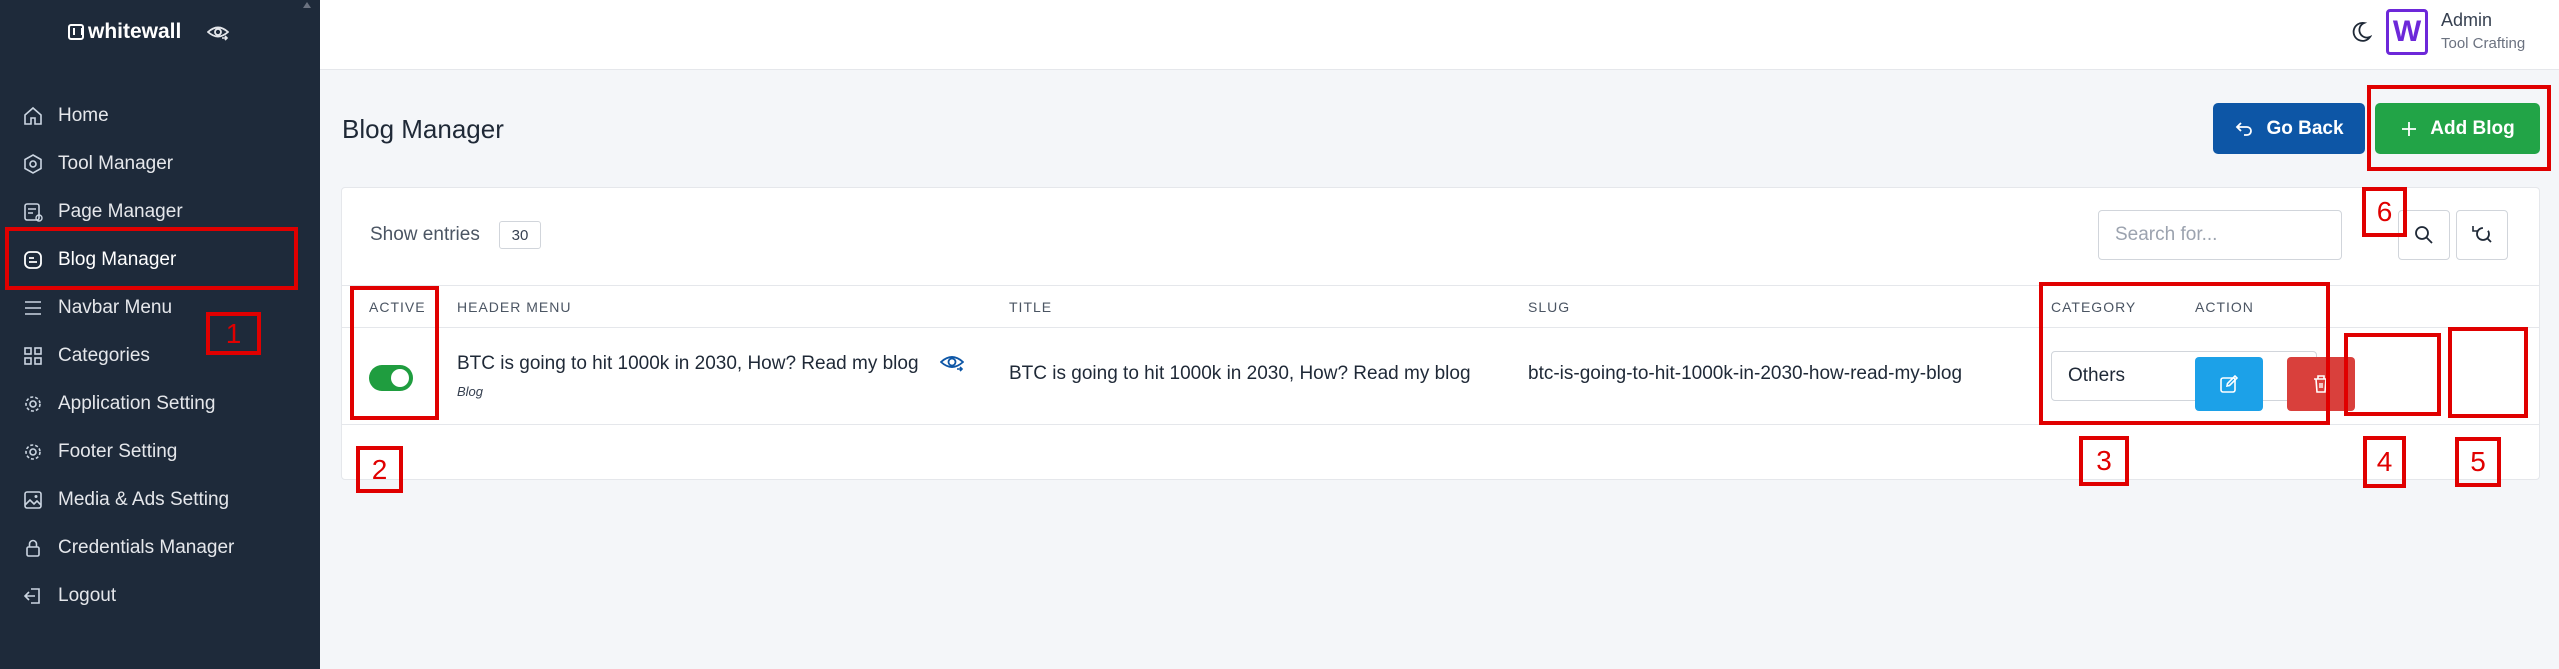 The height and width of the screenshot is (669, 2559). I want to click on brand-name: whitewall, so click(135, 31).